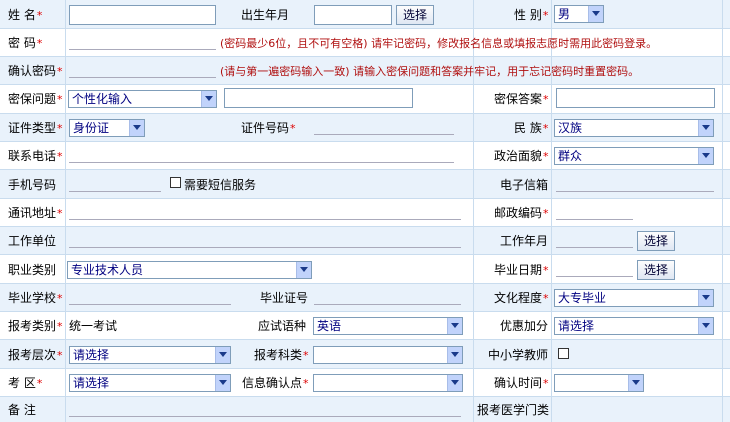 The image size is (730, 422). Describe the element at coordinates (265, 239) in the screenshot. I see `work-unit-input` at that location.